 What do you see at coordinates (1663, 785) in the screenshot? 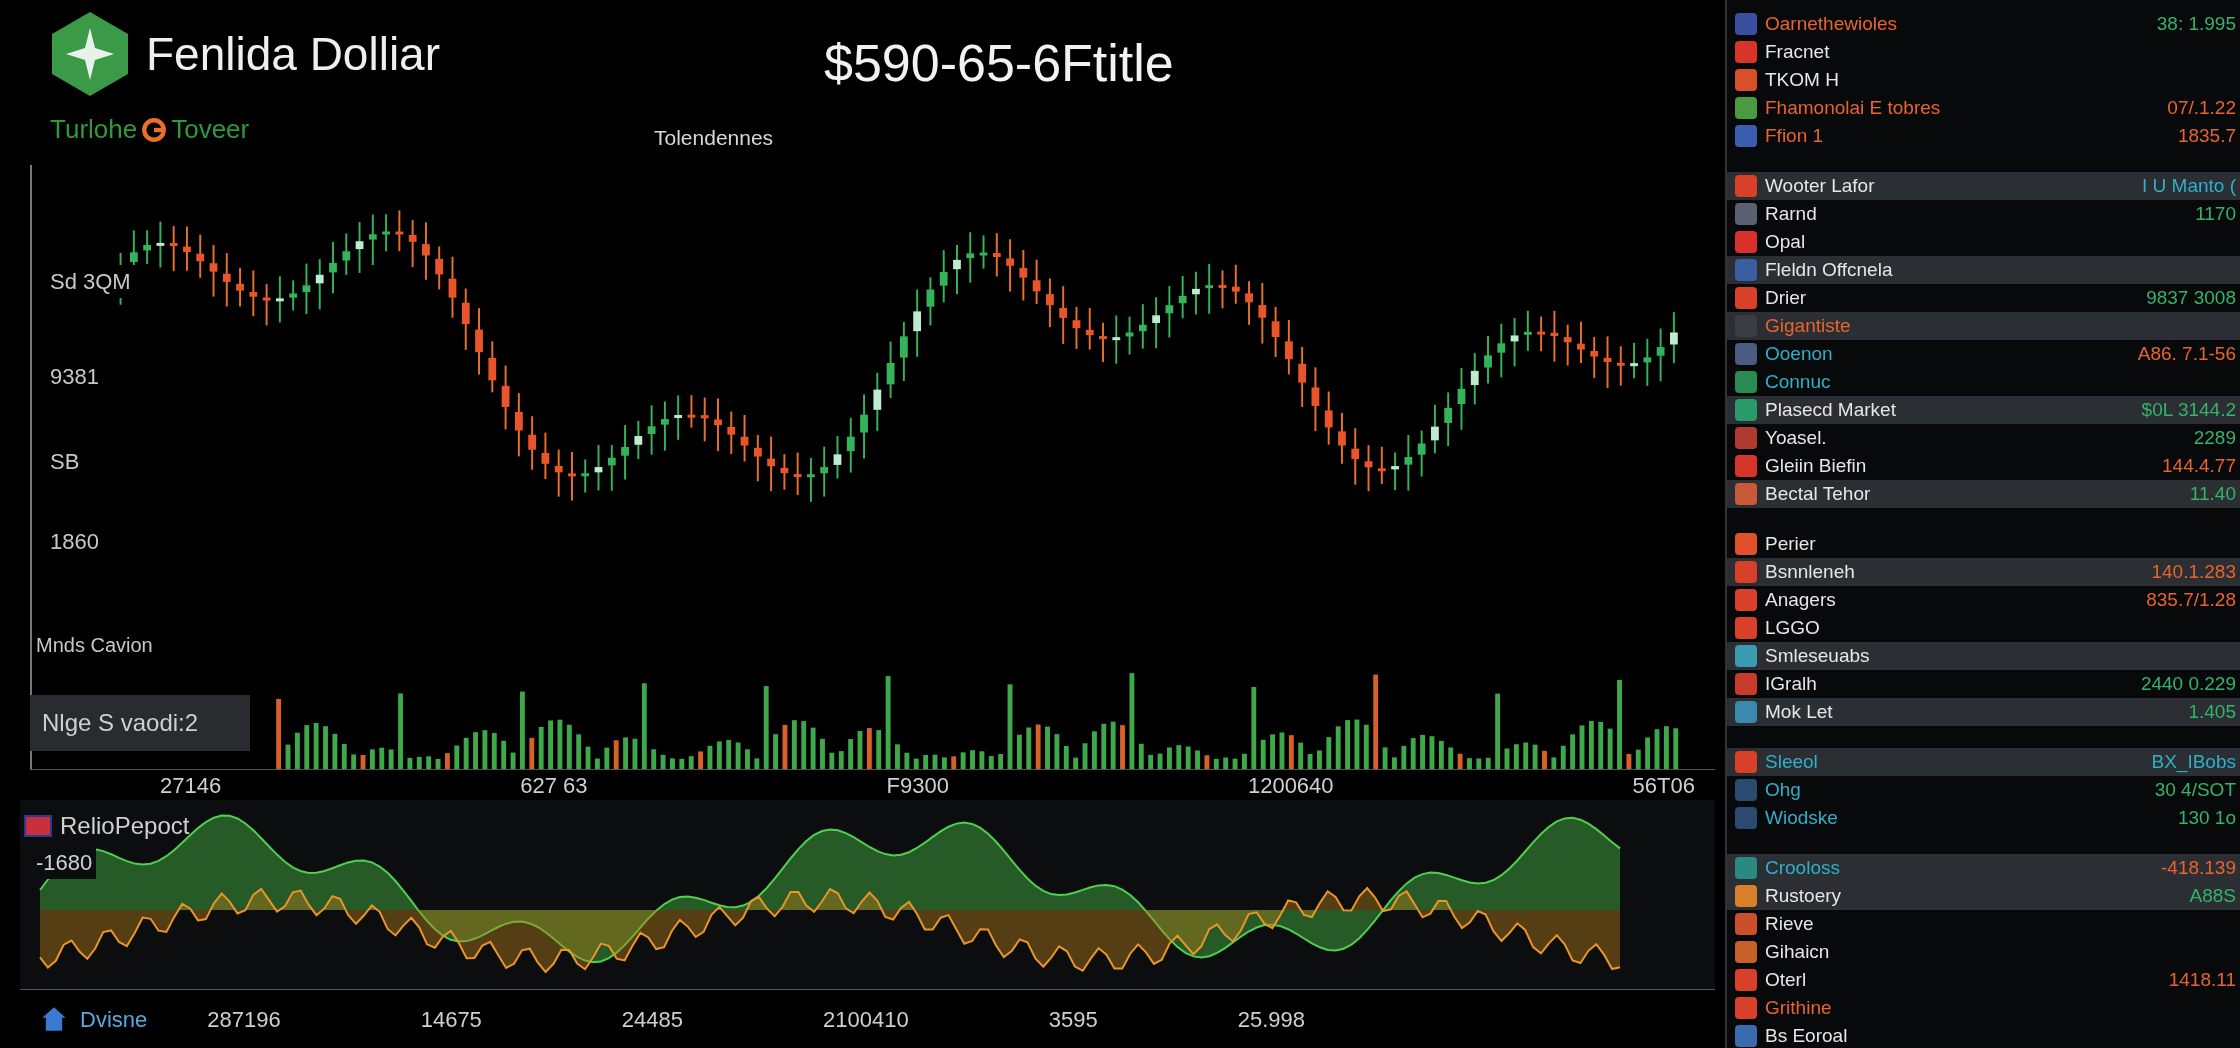
I see `axis-label: 56T06` at bounding box center [1663, 785].